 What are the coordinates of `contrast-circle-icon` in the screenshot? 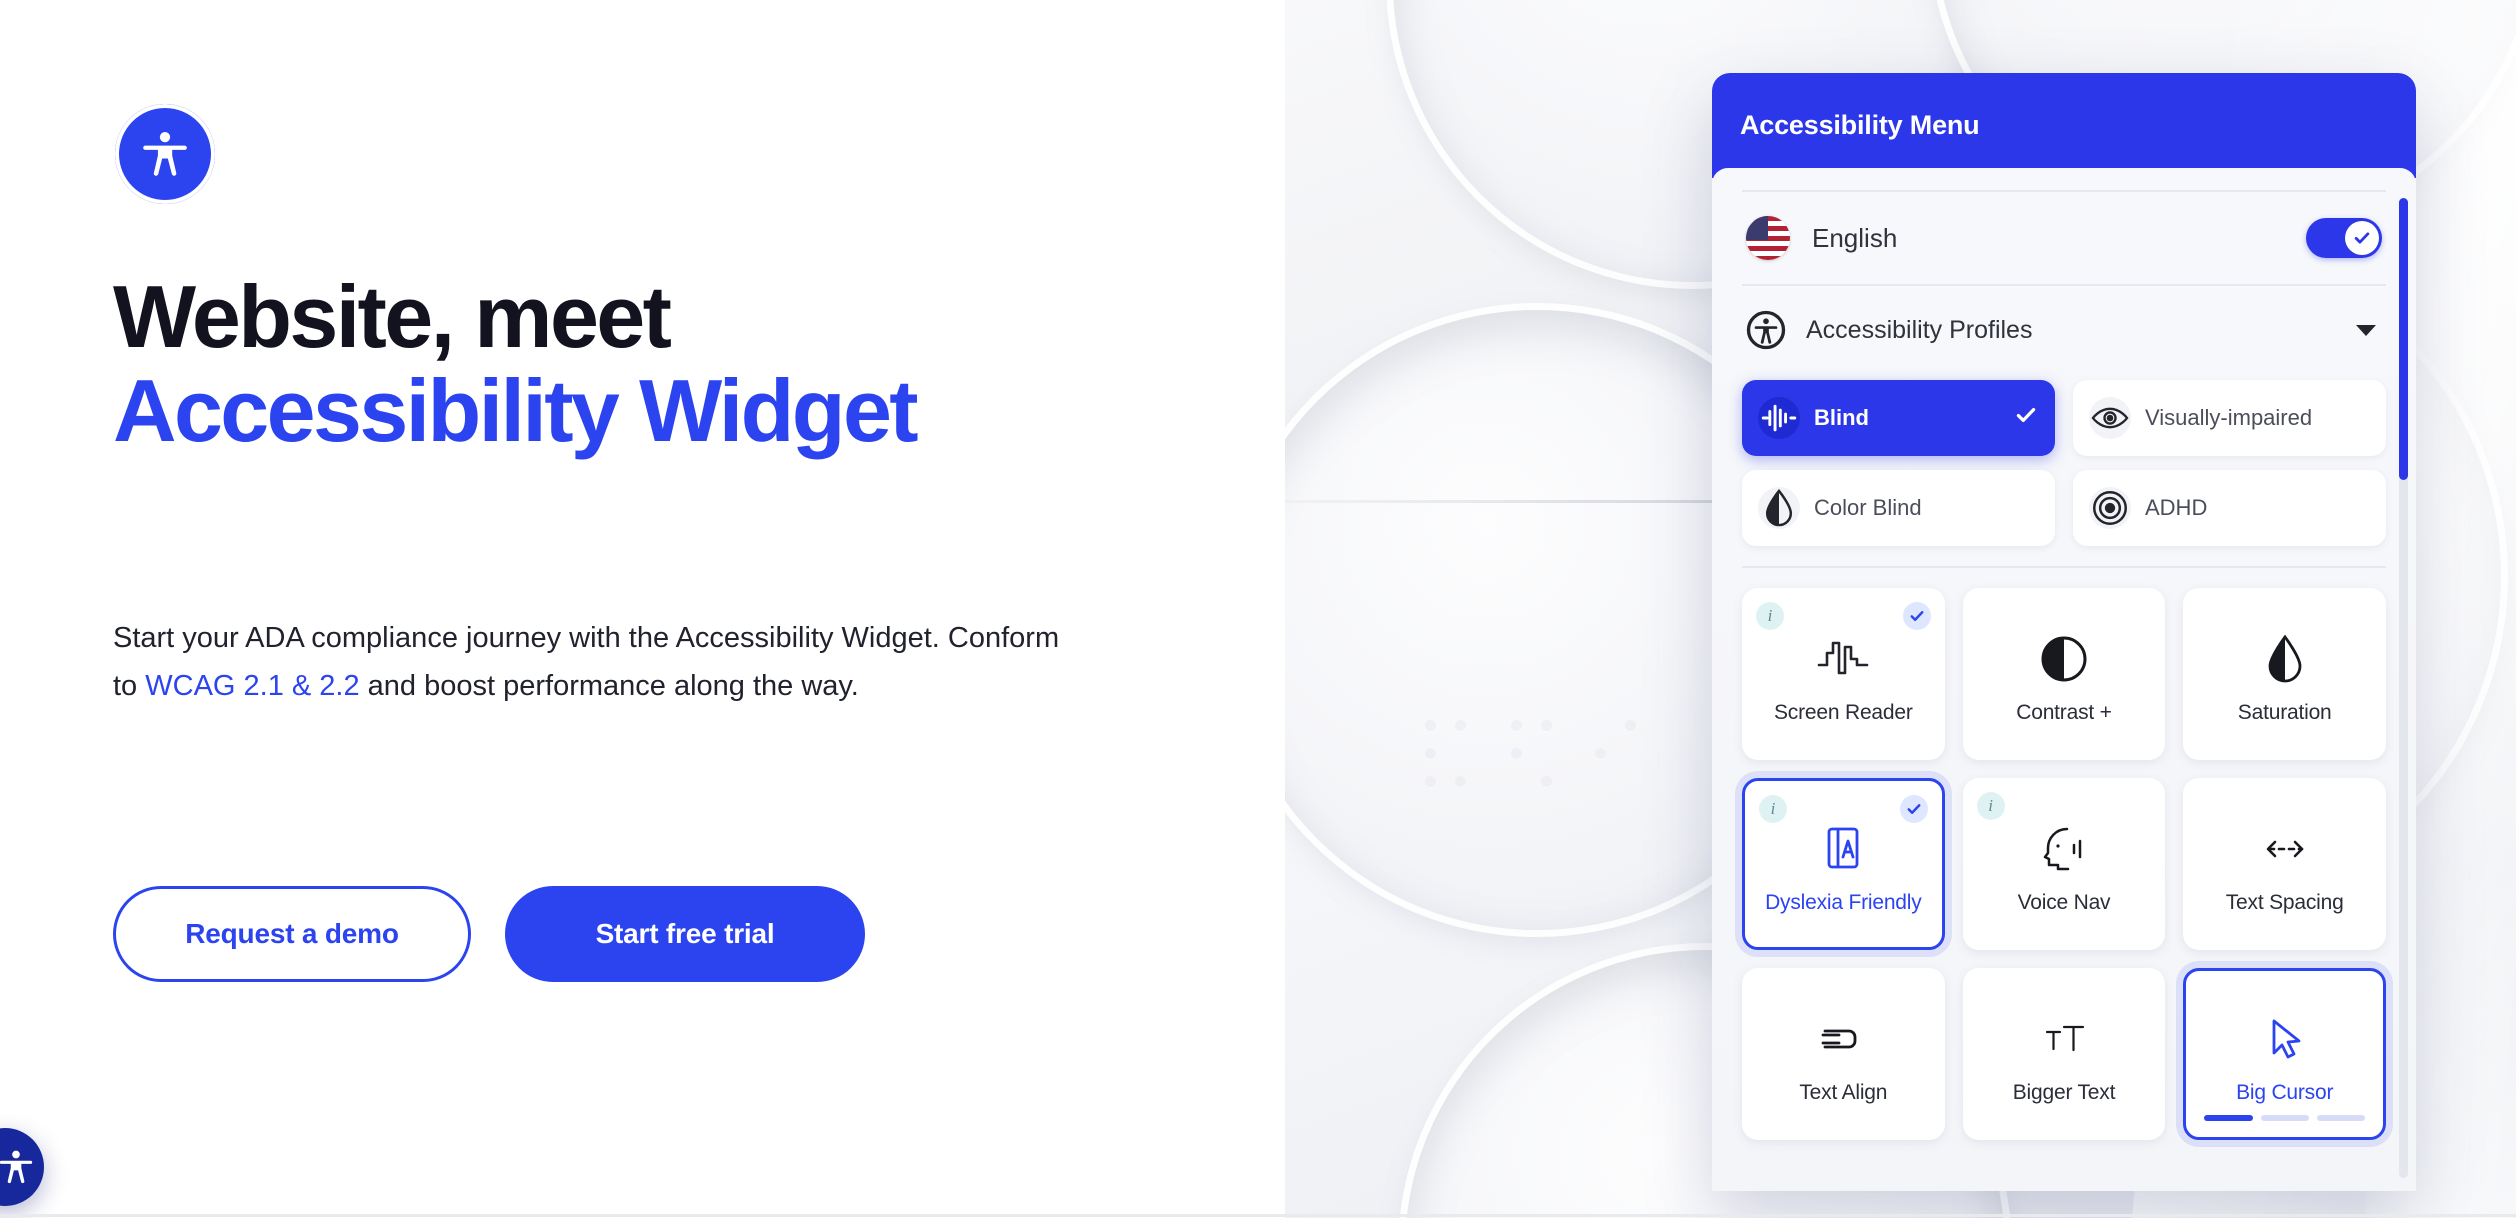 It's located at (2064, 659).